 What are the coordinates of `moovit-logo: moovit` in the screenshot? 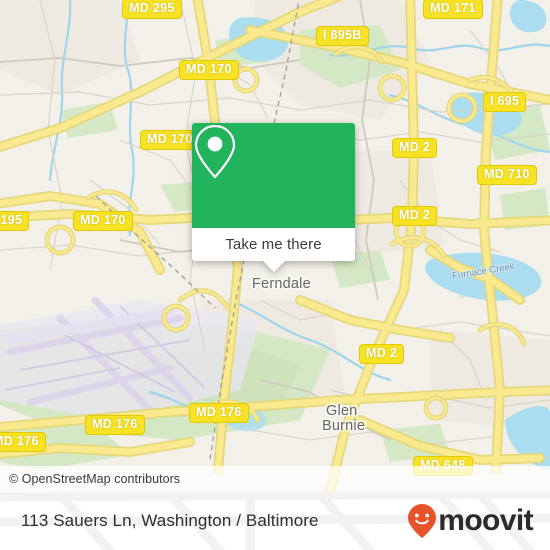 It's located at (470, 521).